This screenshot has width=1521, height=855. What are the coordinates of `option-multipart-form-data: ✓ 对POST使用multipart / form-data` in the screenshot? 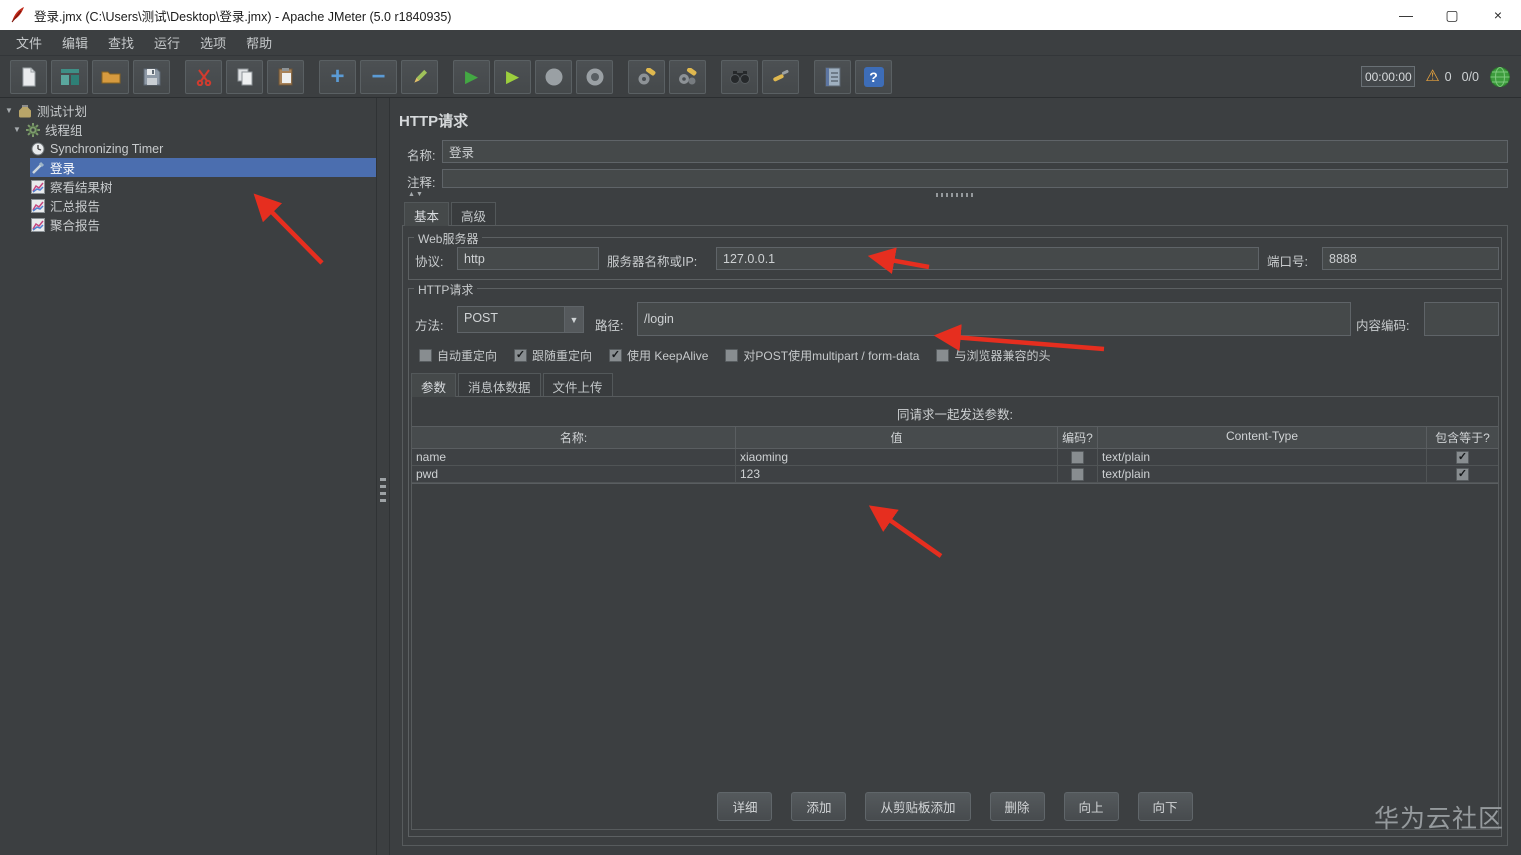 It's located at (822, 355).